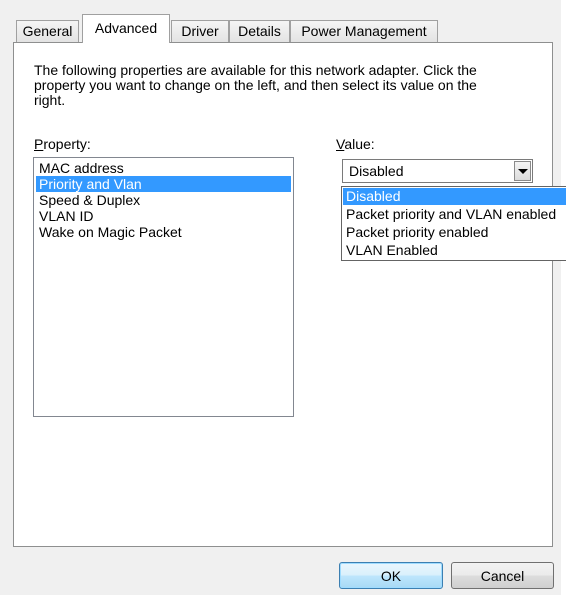 The image size is (566, 595). Describe the element at coordinates (200, 31) in the screenshot. I see `tab-driver: Driver` at that location.